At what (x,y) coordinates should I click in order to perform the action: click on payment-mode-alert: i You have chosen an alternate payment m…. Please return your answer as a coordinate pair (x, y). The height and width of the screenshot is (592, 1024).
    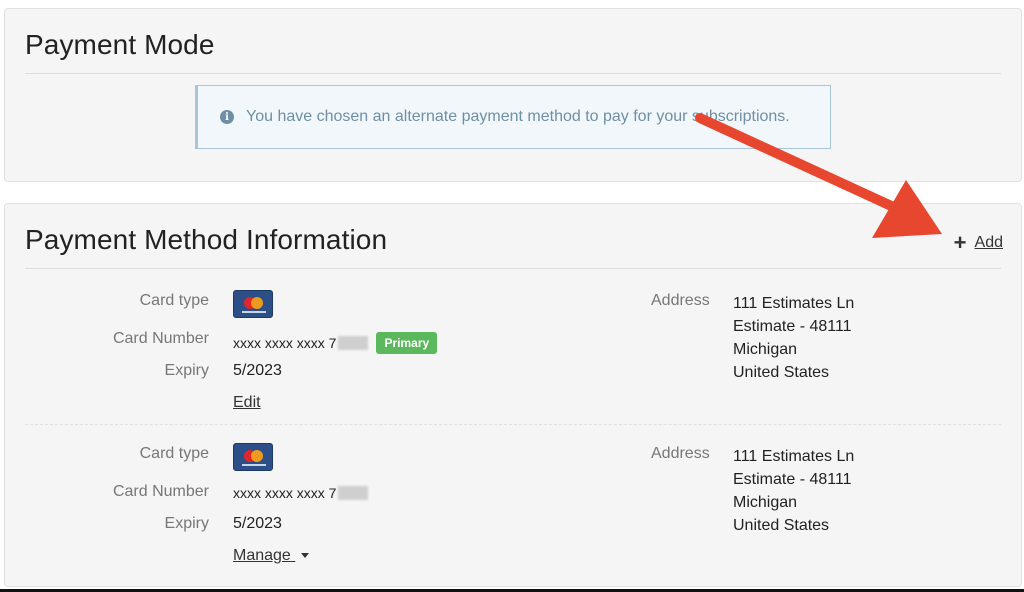
    Looking at the image, I should click on (513, 117).